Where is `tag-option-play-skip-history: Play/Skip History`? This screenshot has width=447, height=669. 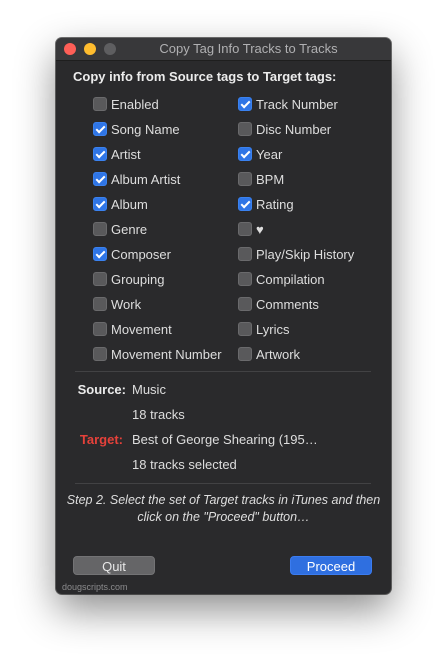
tag-option-play-skip-history: Play/Skip History is located at coordinates (296, 254).